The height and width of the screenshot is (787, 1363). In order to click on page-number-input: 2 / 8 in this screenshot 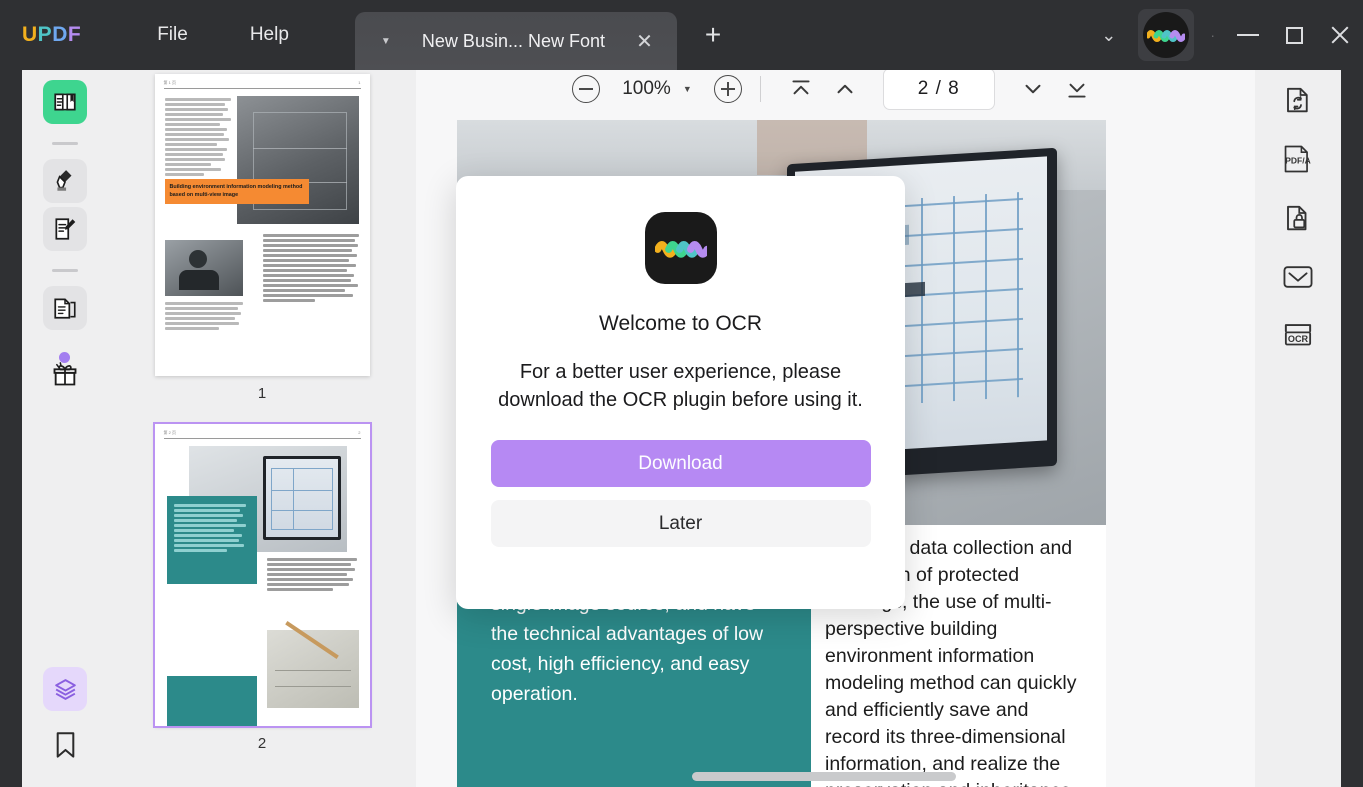, I will do `click(938, 89)`.